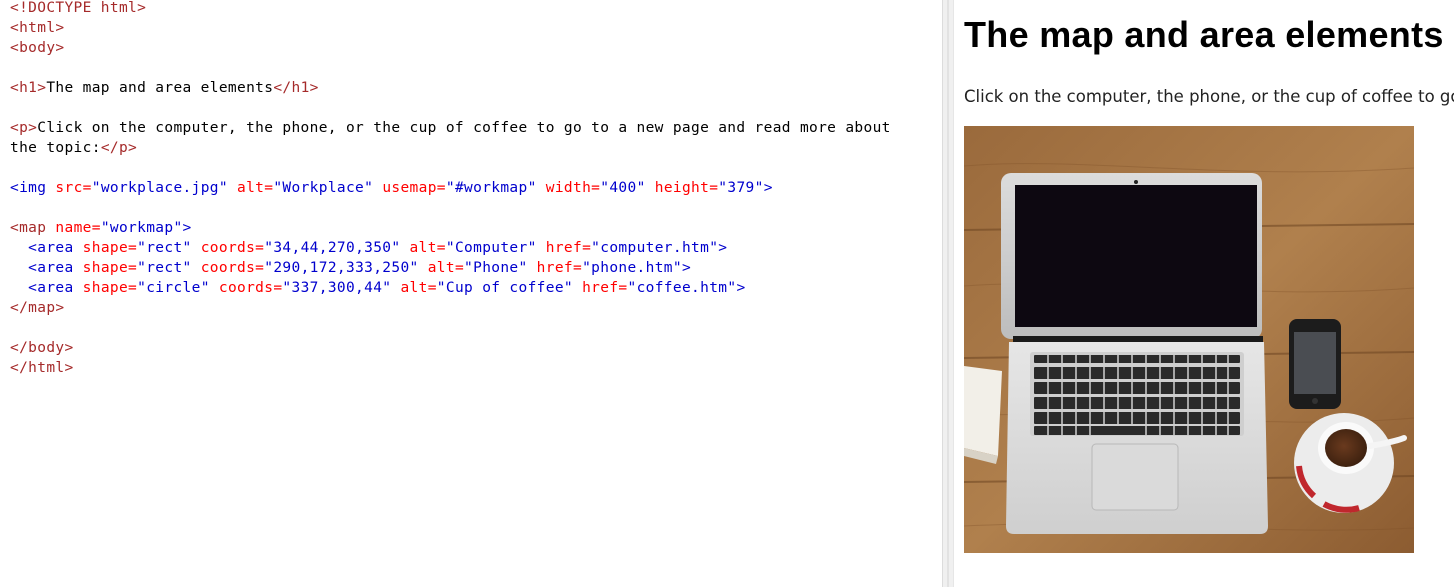  I want to click on laptop-hotspot, so click(1134, 353).